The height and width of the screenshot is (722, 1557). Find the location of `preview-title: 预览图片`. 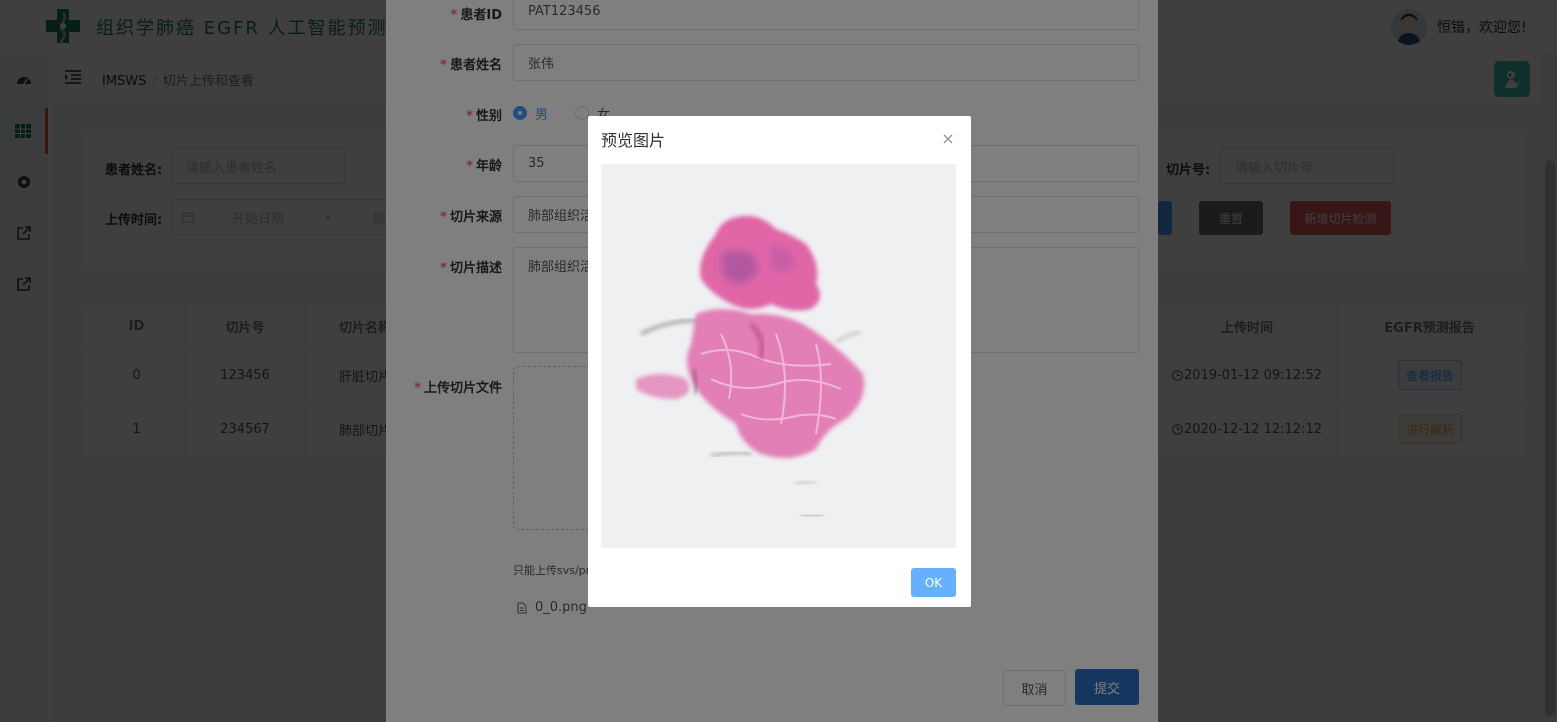

preview-title: 预览图片 is located at coordinates (633, 140).